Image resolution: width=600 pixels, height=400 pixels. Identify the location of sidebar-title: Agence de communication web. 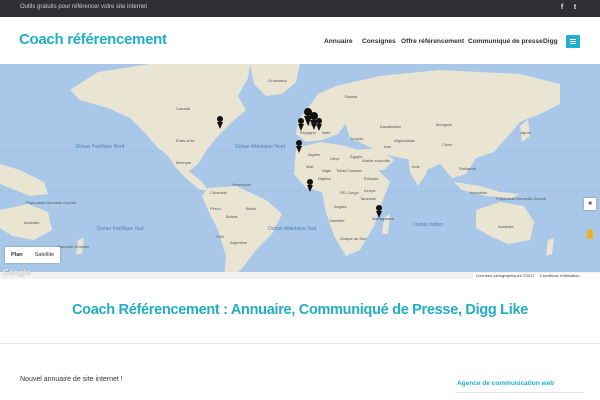
(505, 383).